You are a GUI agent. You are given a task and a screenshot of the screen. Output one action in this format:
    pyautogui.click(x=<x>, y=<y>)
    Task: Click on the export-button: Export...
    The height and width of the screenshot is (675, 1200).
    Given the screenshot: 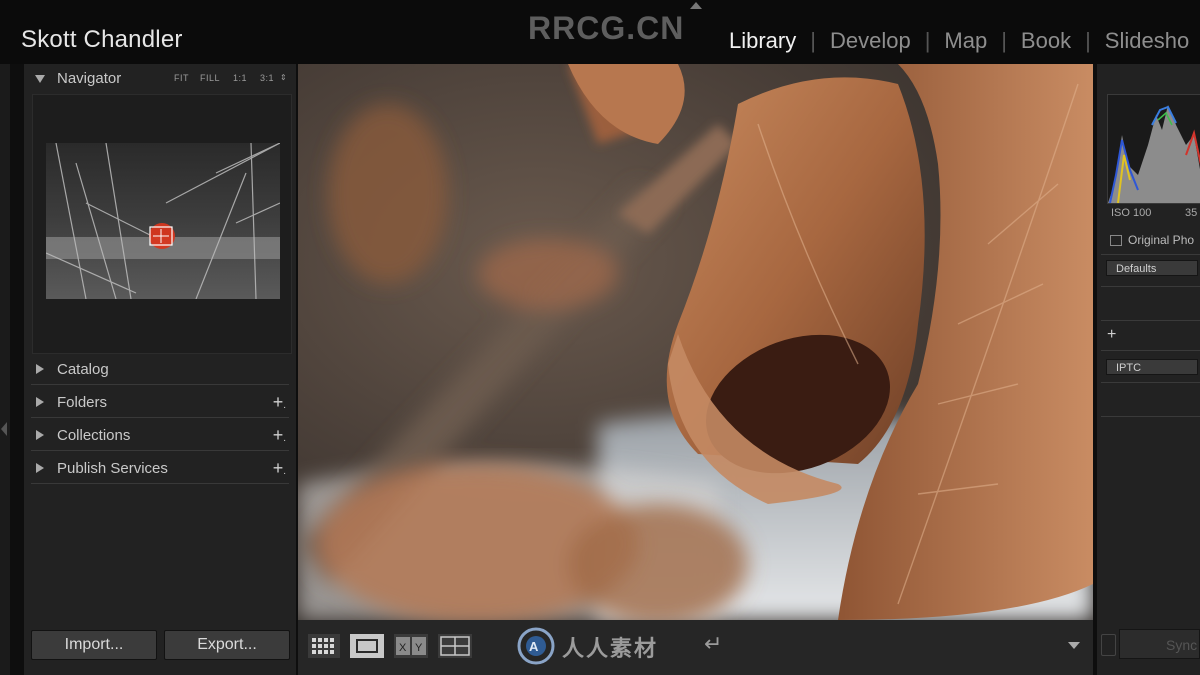 What is the action you would take?
    pyautogui.click(x=227, y=645)
    